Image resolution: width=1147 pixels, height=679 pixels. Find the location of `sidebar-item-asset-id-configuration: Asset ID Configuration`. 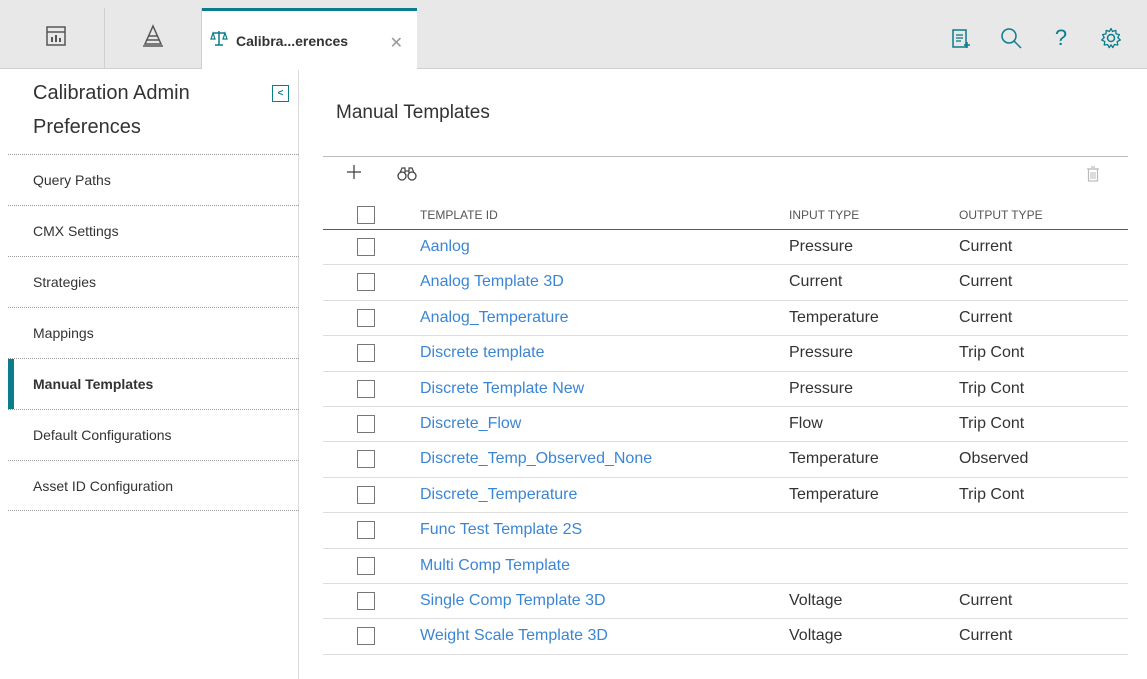

sidebar-item-asset-id-configuration: Asset ID Configuration is located at coordinates (153, 485).